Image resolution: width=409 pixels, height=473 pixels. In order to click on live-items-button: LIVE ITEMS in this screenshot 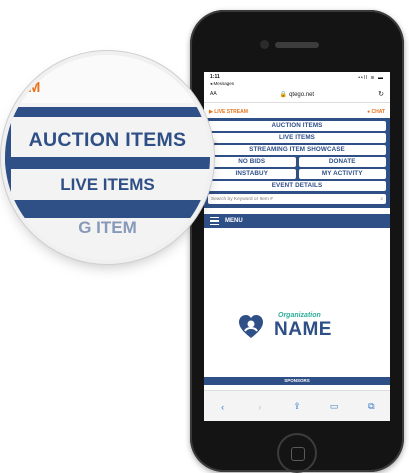, I will do `click(297, 138)`.